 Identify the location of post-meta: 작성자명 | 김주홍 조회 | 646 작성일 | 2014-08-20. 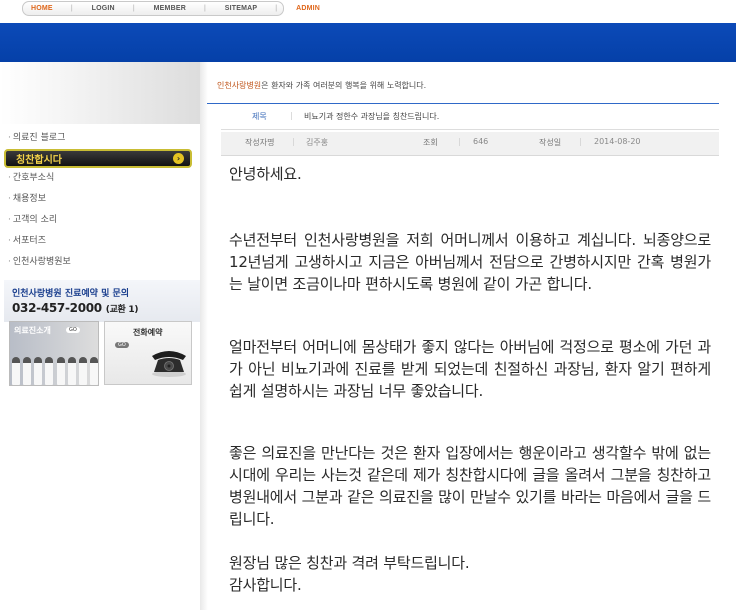
(470, 144).